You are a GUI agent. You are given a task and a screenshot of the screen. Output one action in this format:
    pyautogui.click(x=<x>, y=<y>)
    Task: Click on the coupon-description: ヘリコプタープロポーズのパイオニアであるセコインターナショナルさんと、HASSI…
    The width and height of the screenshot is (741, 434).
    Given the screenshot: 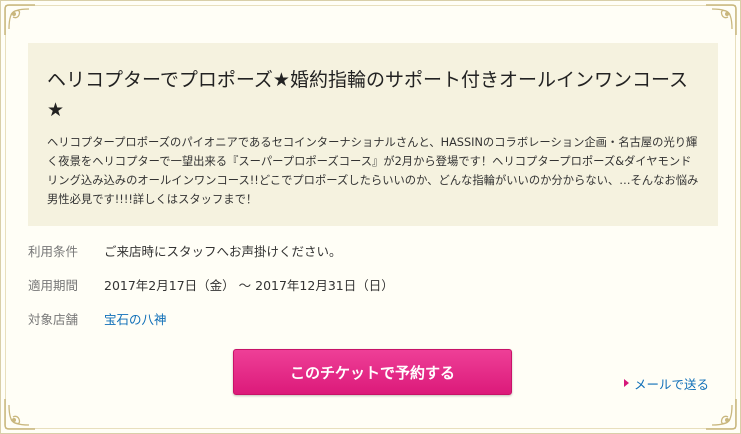 What is the action you would take?
    pyautogui.click(x=373, y=171)
    